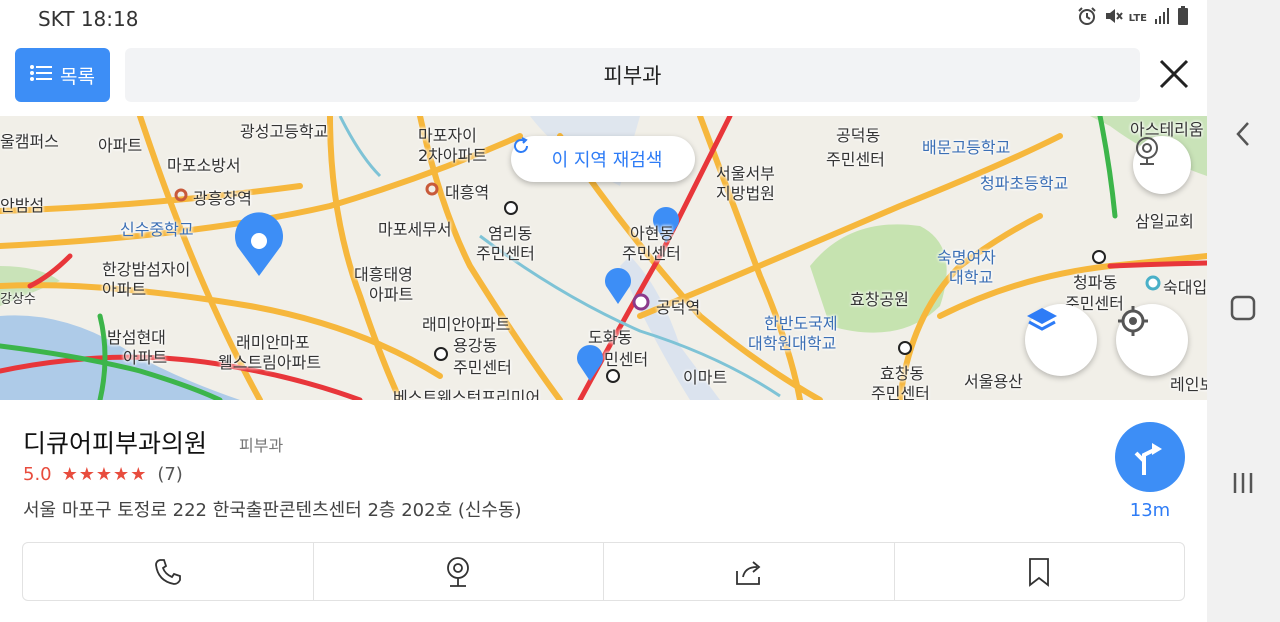 Image resolution: width=1280 pixels, height=622 pixels. Describe the element at coordinates (18, 299) in the screenshot. I see `map-label: 강상수` at that location.